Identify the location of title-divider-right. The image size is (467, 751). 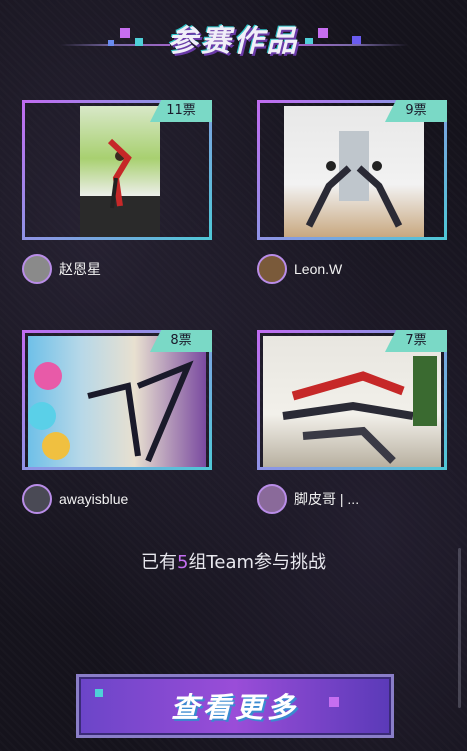
(353, 45).